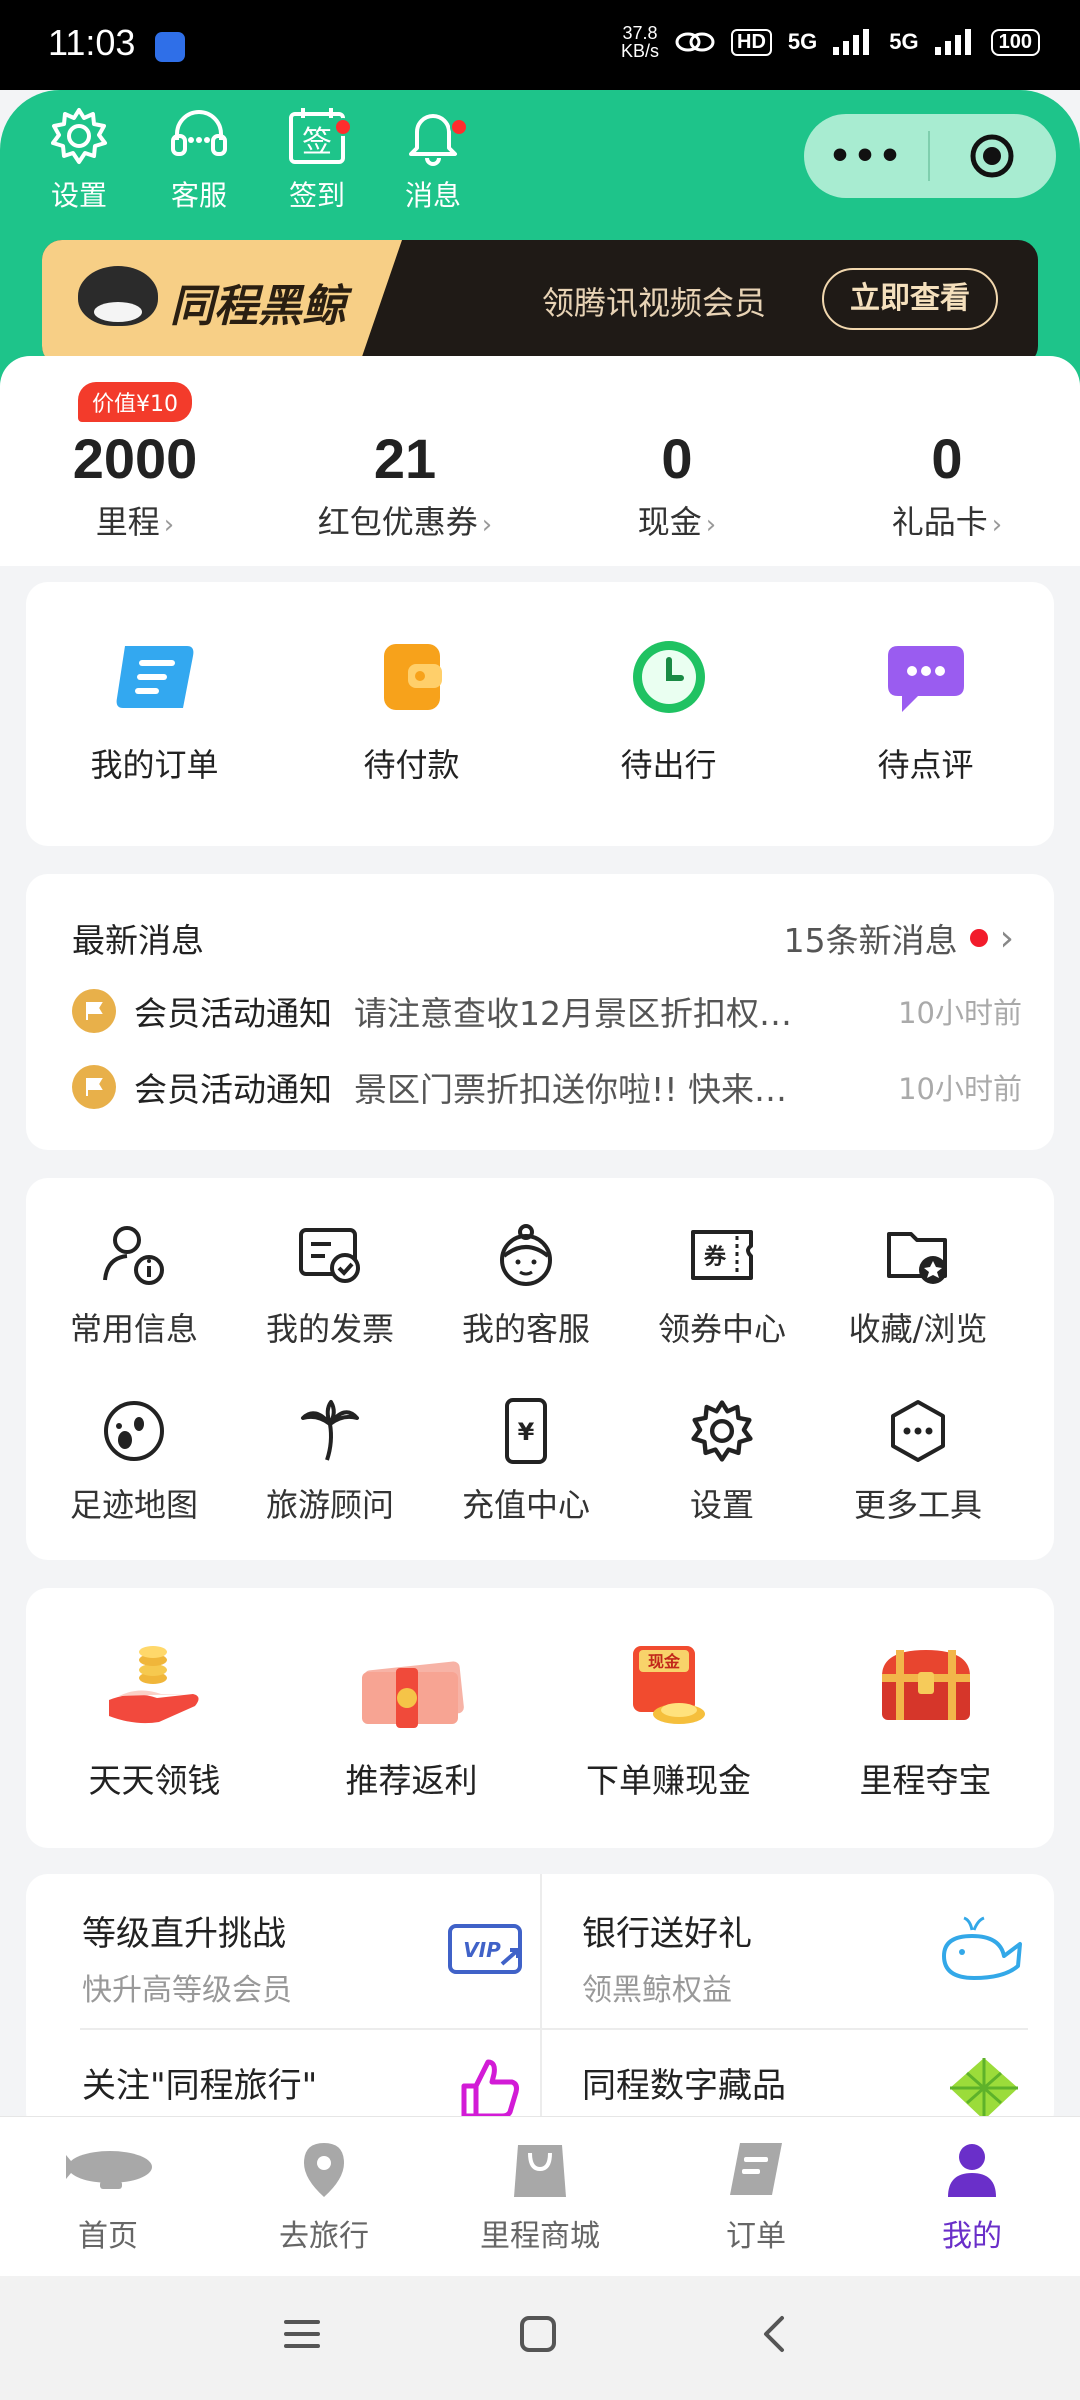 The height and width of the screenshot is (2400, 1080). I want to click on promo-order-cash: 现金 下单赚现金, so click(668, 1719).